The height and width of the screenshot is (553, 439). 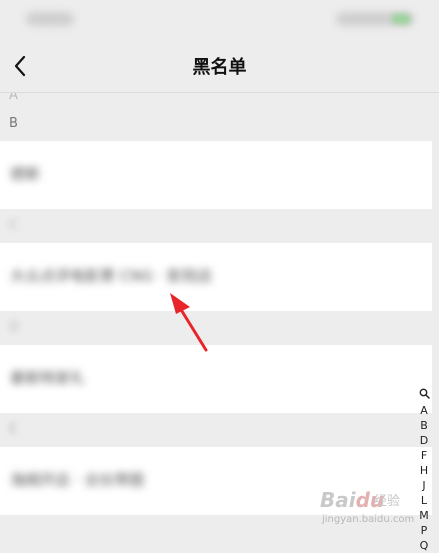 What do you see at coordinates (219, 20) in the screenshot?
I see `status-bar` at bounding box center [219, 20].